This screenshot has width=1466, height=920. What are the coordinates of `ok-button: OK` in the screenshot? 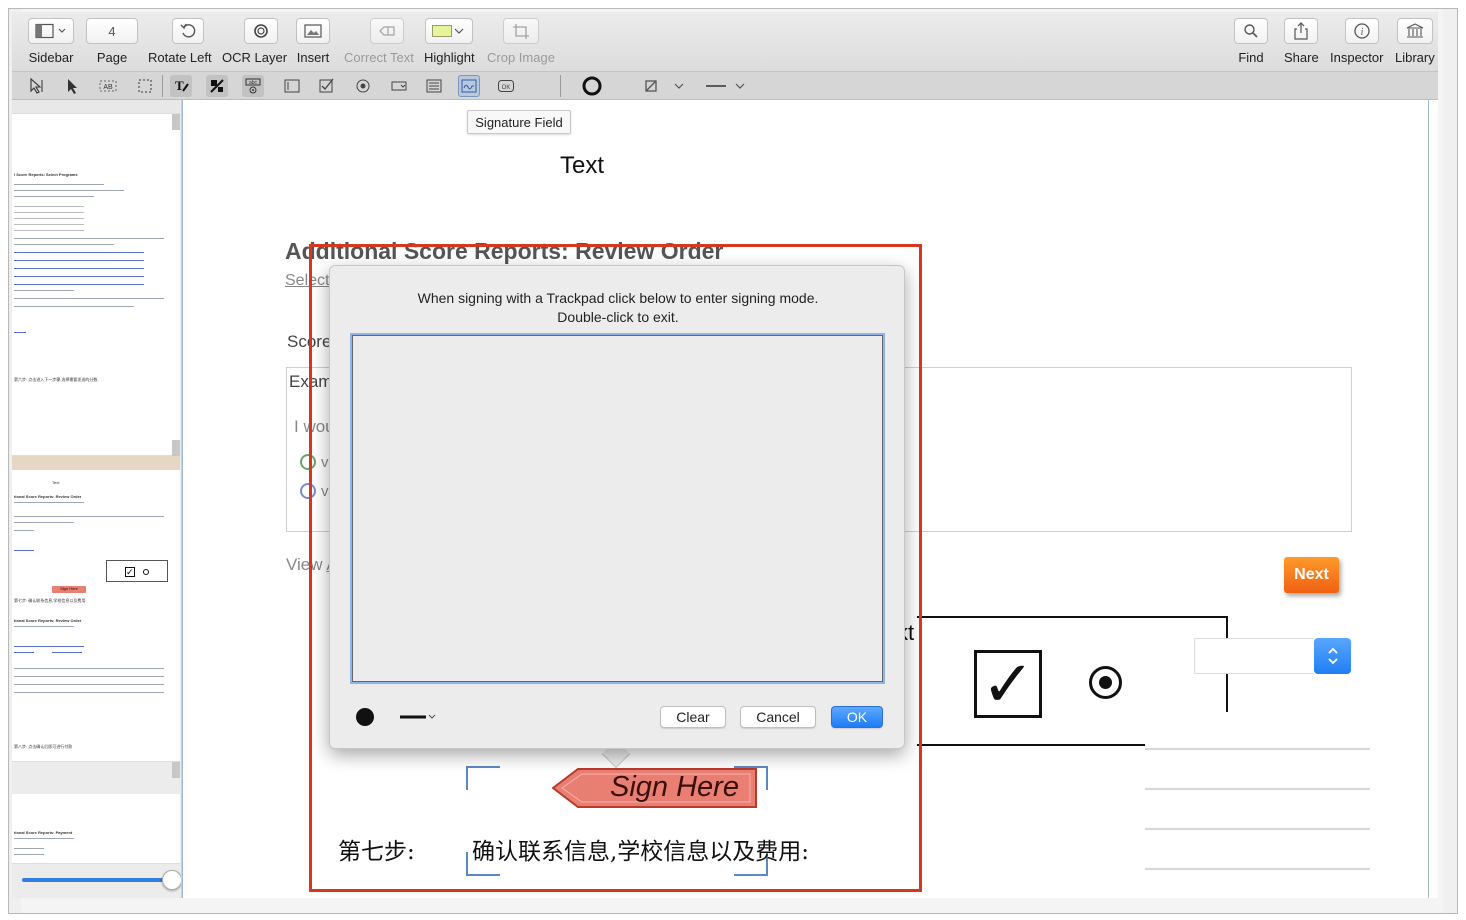 It's located at (857, 717).